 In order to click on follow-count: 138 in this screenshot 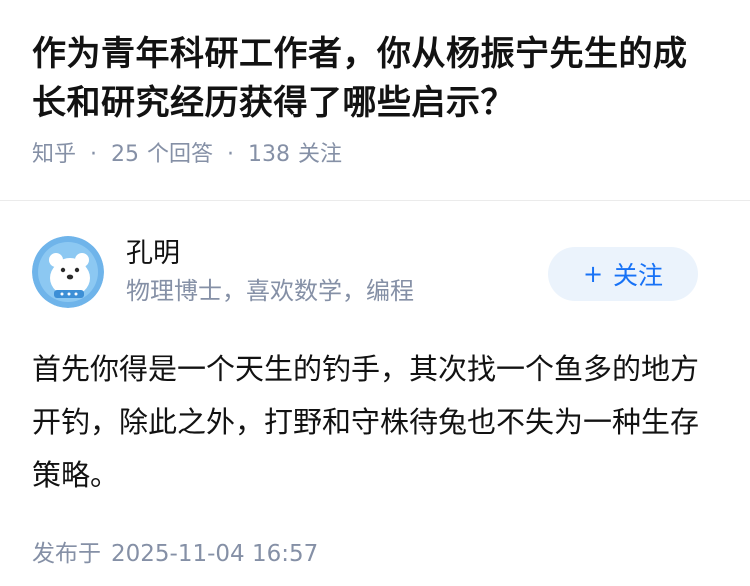, I will do `click(269, 154)`.